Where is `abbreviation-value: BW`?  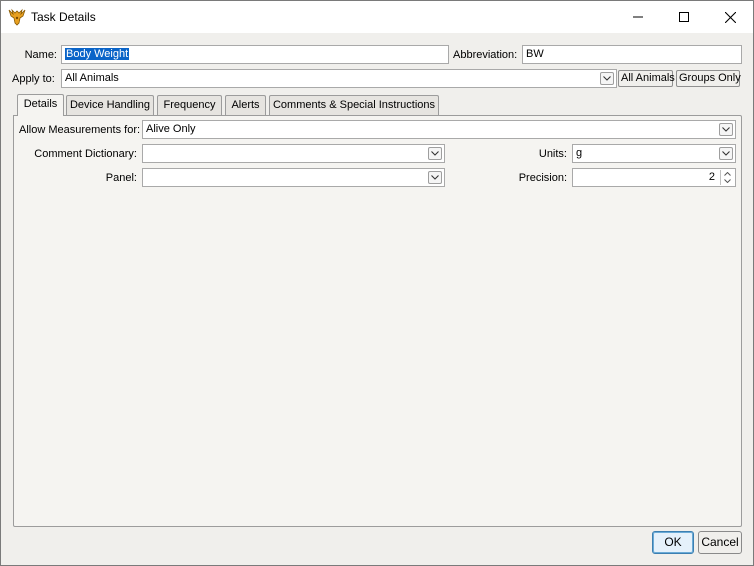
abbreviation-value: BW is located at coordinates (535, 54).